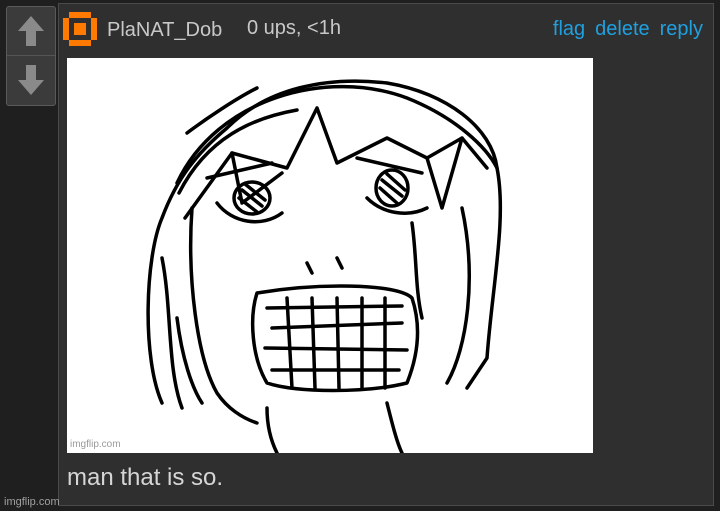 This screenshot has width=720, height=511. I want to click on upvote-button, so click(31, 31).